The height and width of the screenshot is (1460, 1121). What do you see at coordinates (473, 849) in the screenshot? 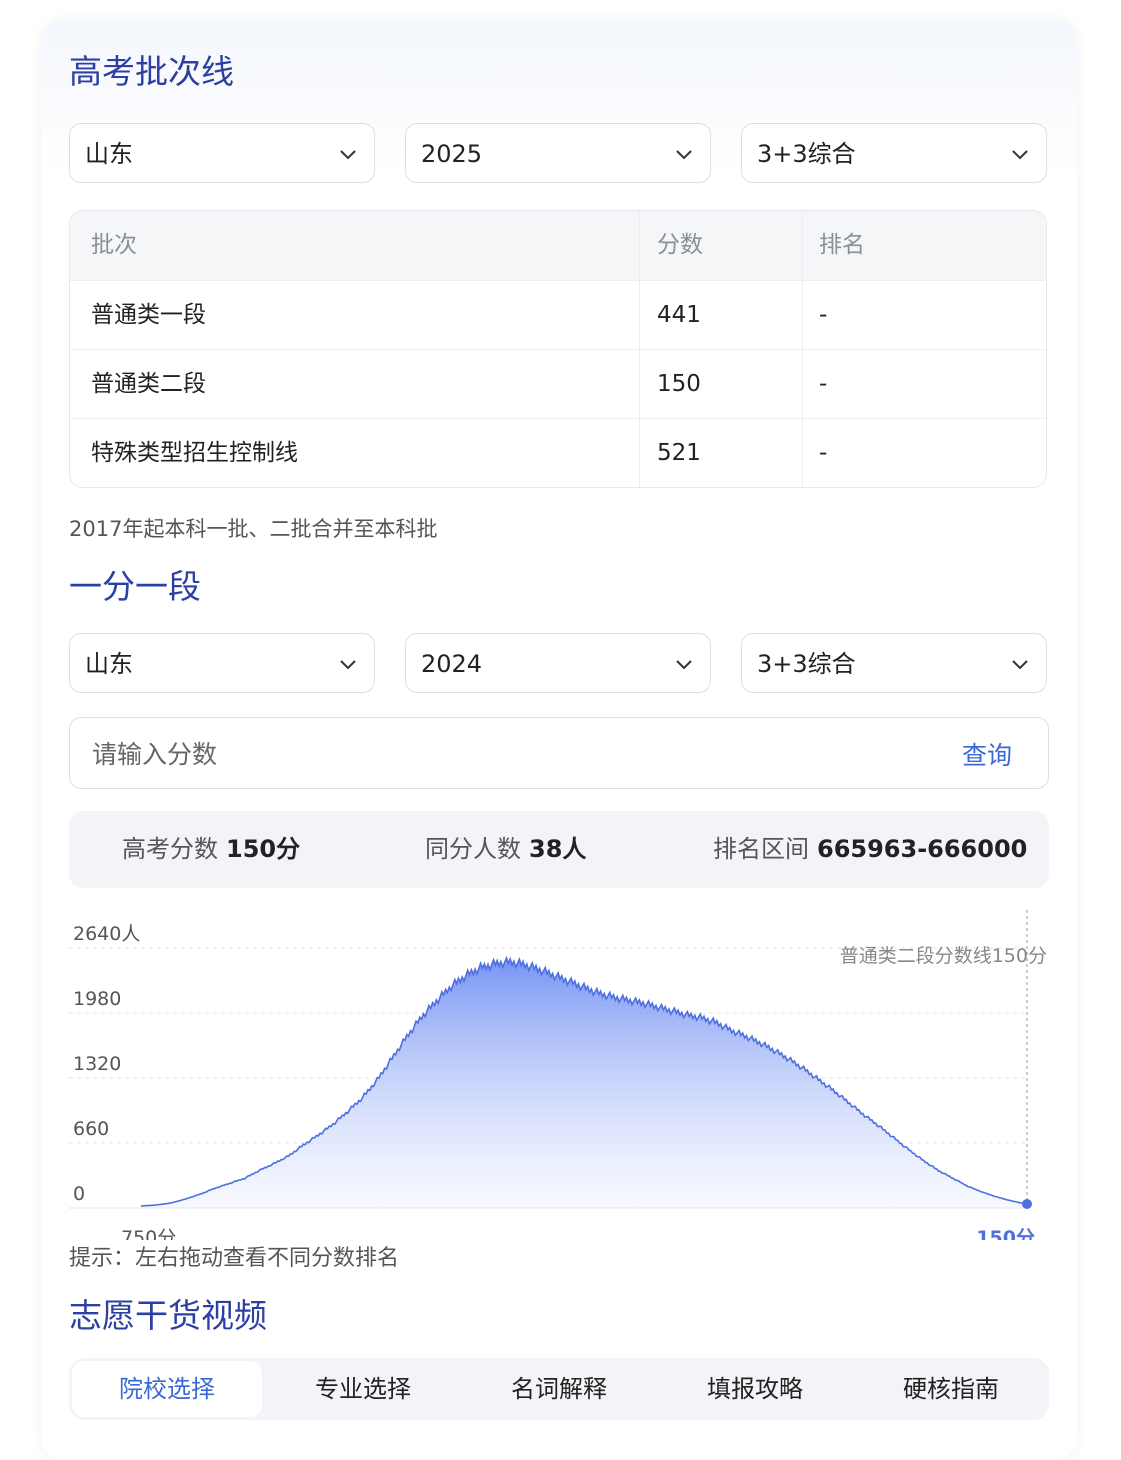
I see `stat-count-label: 同分人数` at bounding box center [473, 849].